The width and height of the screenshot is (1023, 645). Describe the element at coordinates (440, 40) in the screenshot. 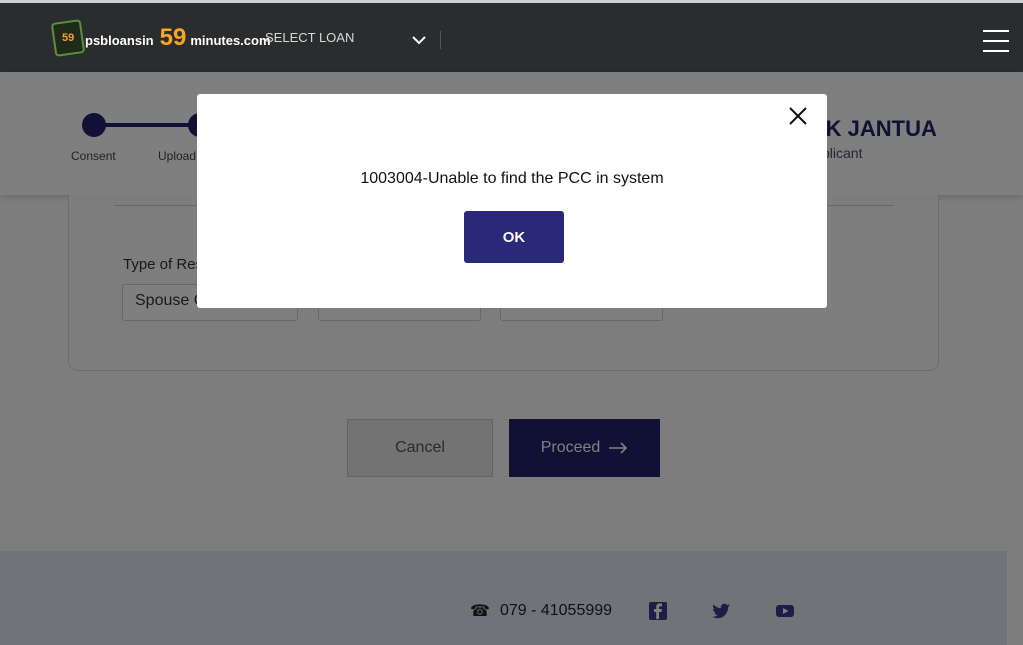

I see `header-divider` at that location.